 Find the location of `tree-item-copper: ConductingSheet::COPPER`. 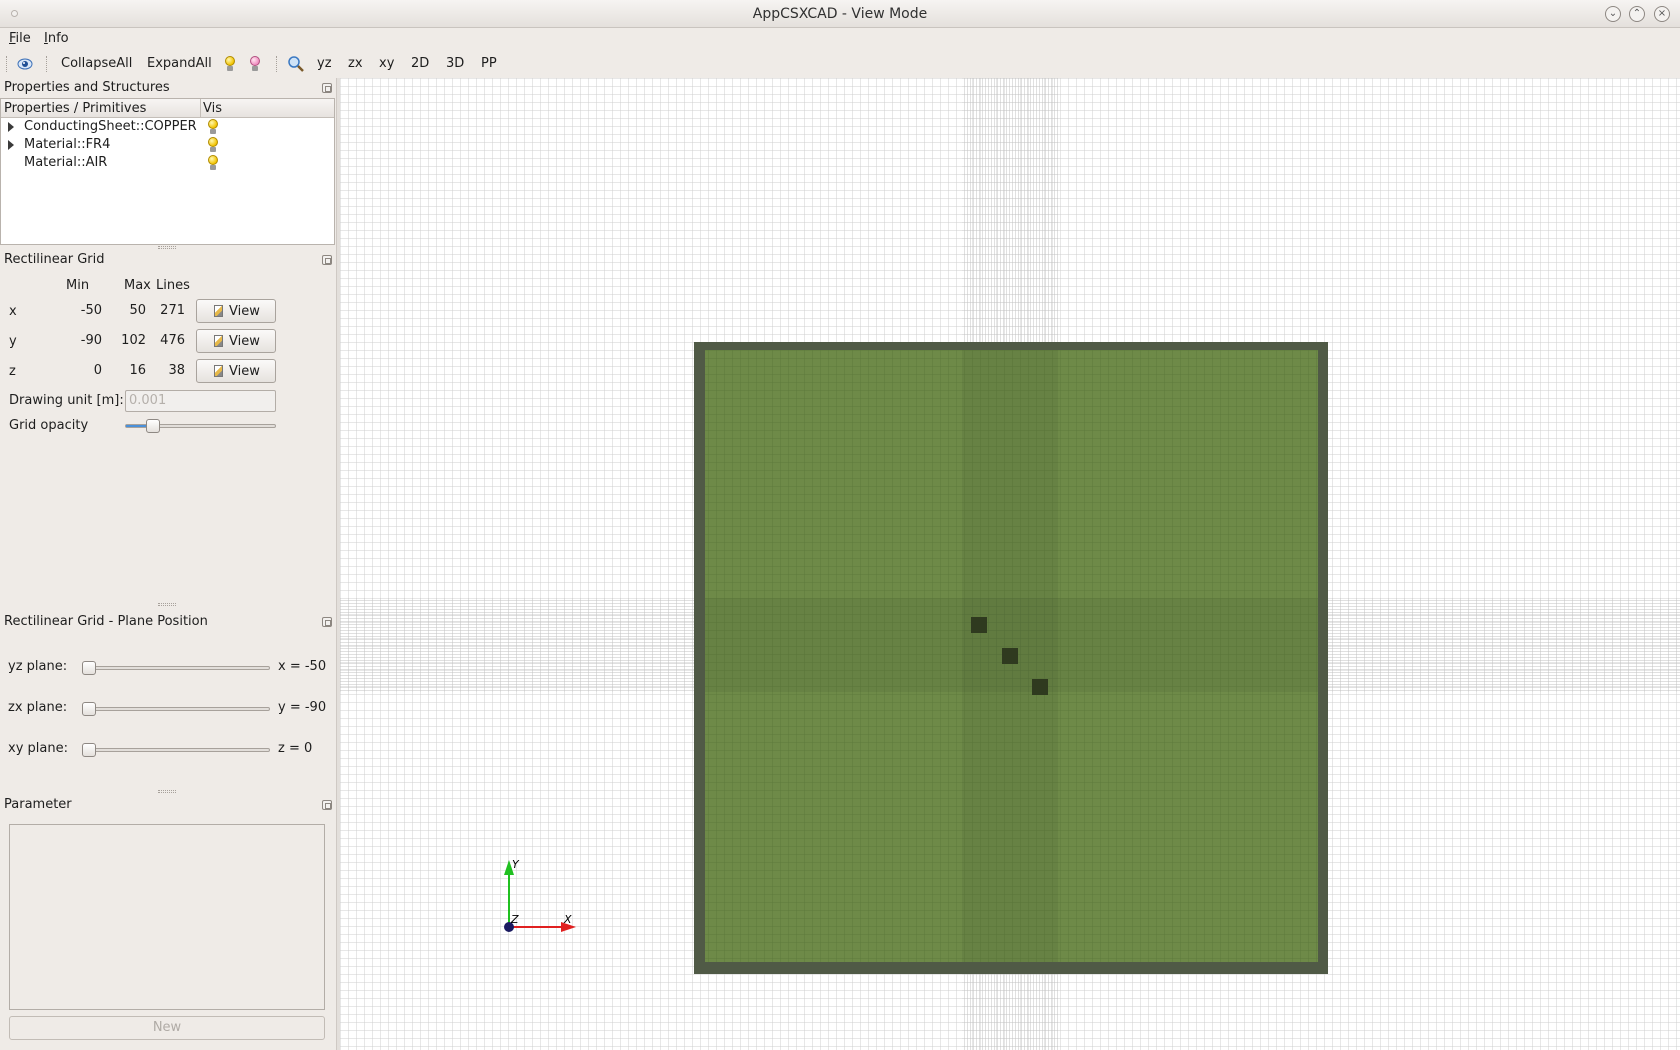

tree-item-copper: ConductingSheet::COPPER is located at coordinates (167, 127).